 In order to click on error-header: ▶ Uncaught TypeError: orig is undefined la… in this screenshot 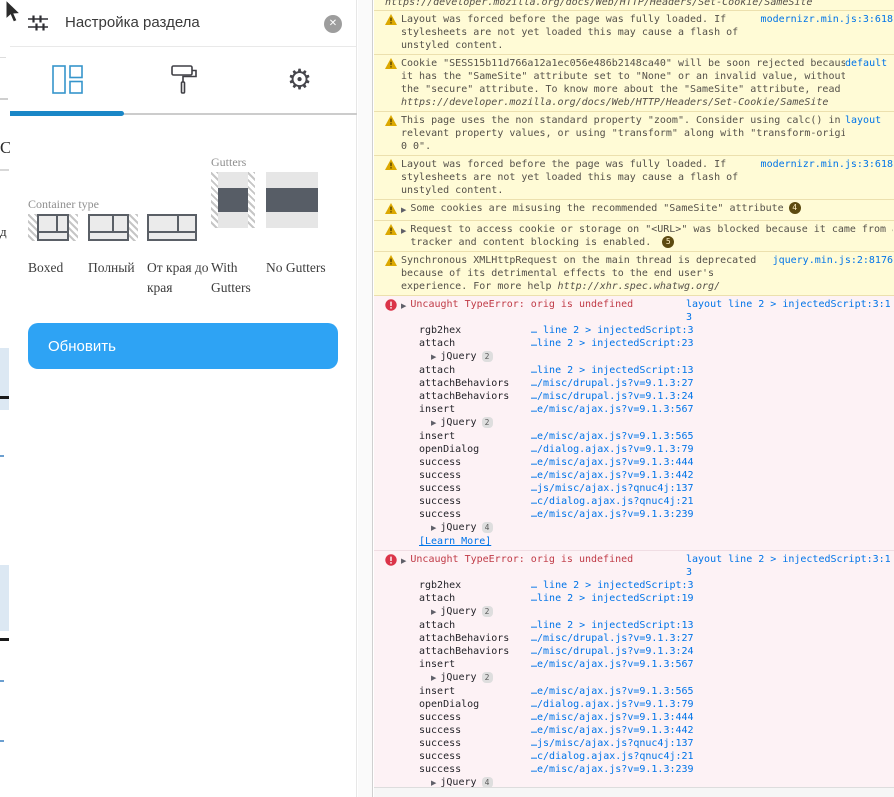, I will do `click(639, 566)`.